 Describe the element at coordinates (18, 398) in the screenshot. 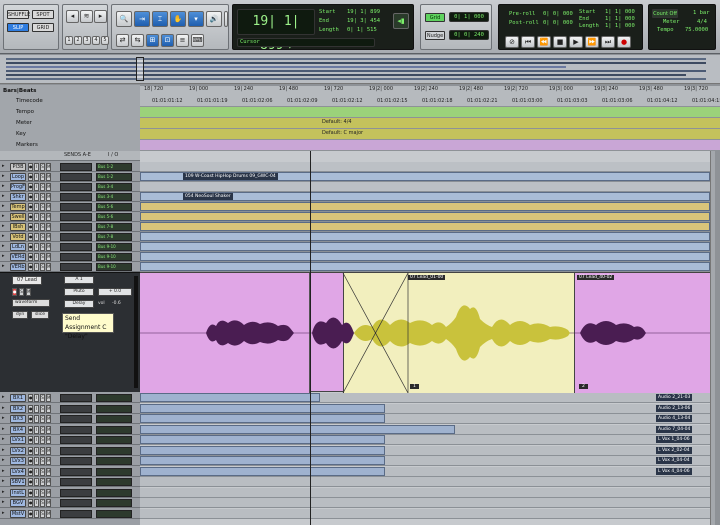

I see `track-name: BX1` at that location.